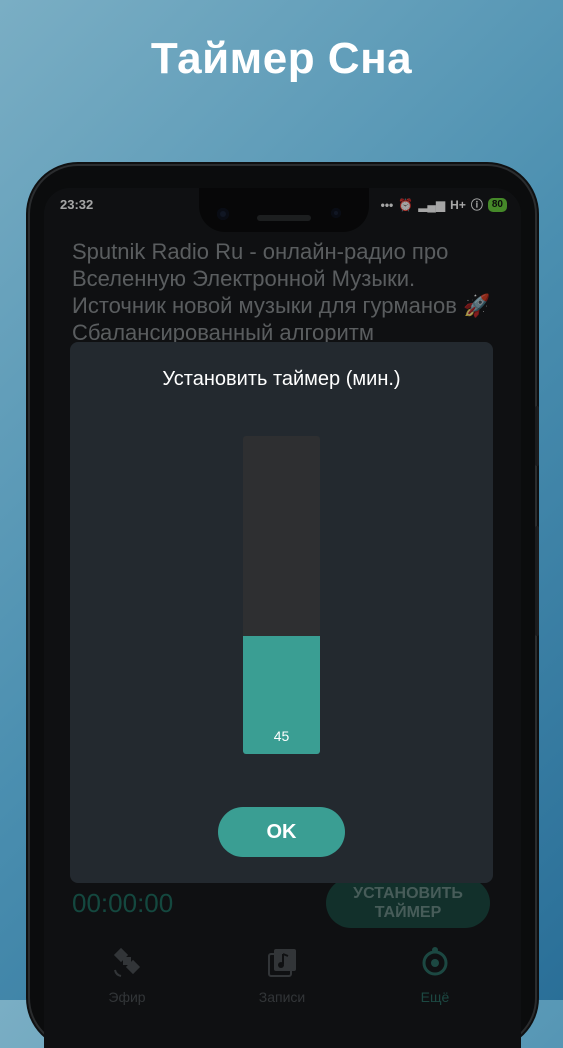  I want to click on power-button, so click(537, 581).